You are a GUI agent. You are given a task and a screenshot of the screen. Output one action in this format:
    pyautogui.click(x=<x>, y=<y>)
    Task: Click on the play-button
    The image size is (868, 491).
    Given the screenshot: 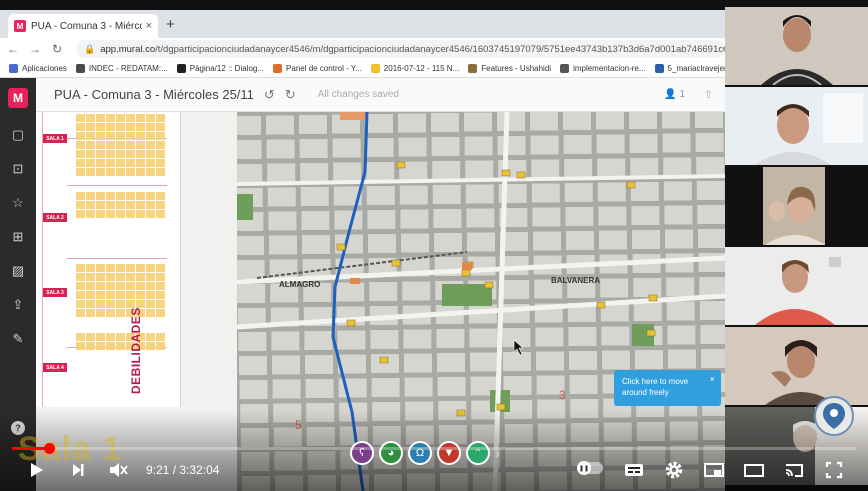 What is the action you would take?
    pyautogui.click(x=36, y=470)
    